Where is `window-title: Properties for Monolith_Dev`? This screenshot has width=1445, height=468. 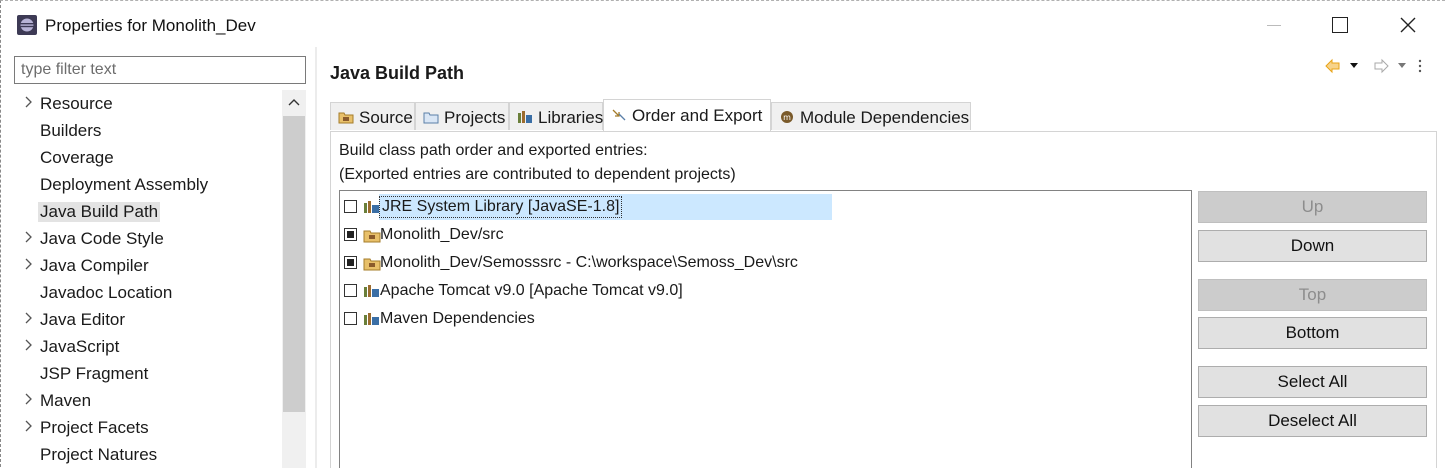 window-title: Properties for Monolith_Dev is located at coordinates (150, 25).